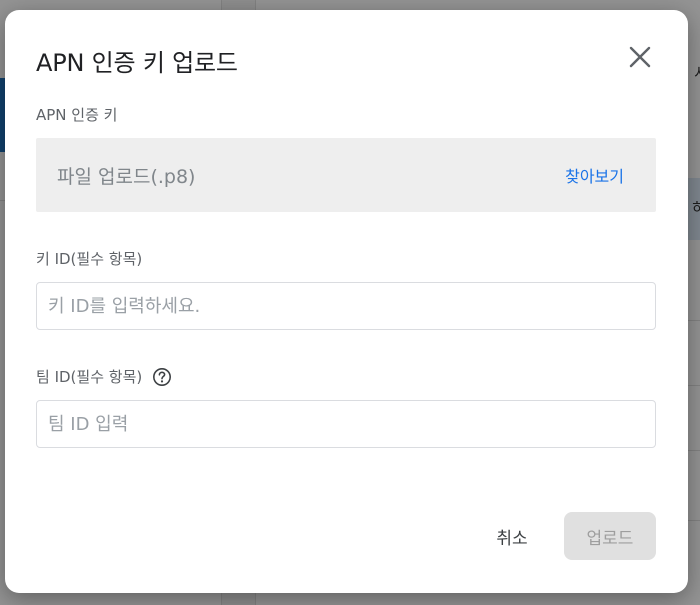 The height and width of the screenshot is (605, 700). What do you see at coordinates (512, 536) in the screenshot?
I see `cancel-button: 취소` at bounding box center [512, 536].